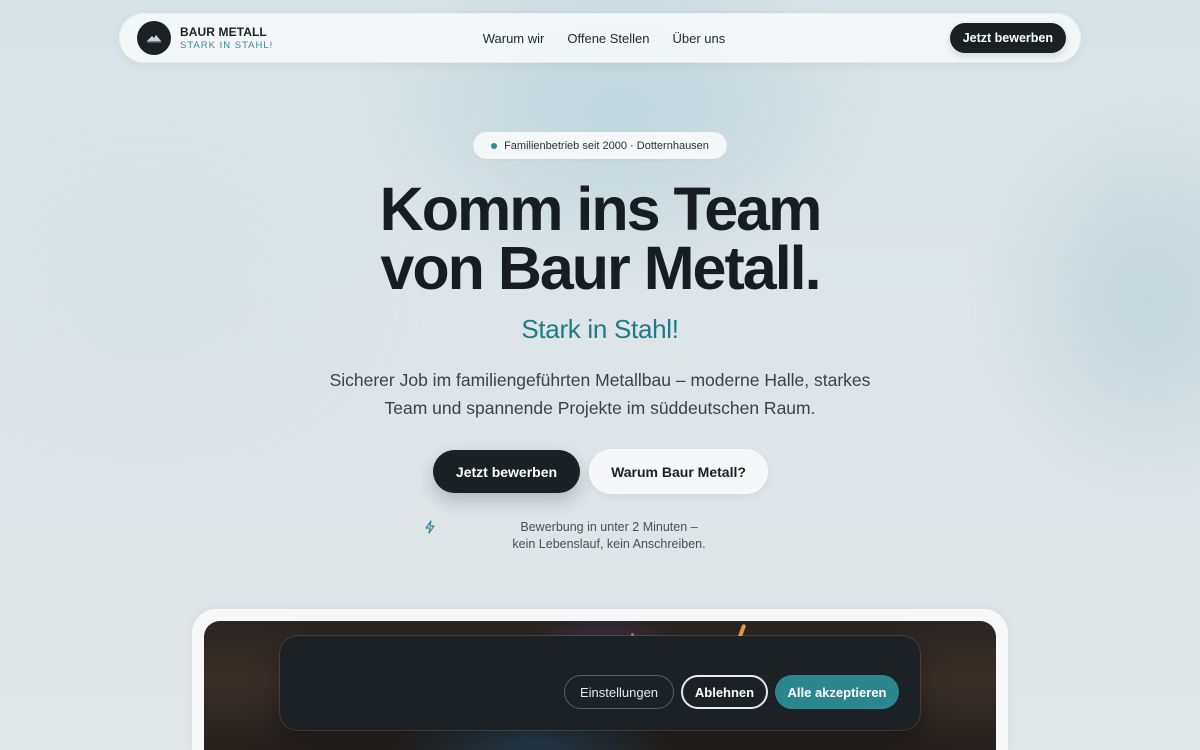 The height and width of the screenshot is (750, 1200). Describe the element at coordinates (608, 38) in the screenshot. I see `nav-link-offene-stellen: Offene Stellen` at that location.